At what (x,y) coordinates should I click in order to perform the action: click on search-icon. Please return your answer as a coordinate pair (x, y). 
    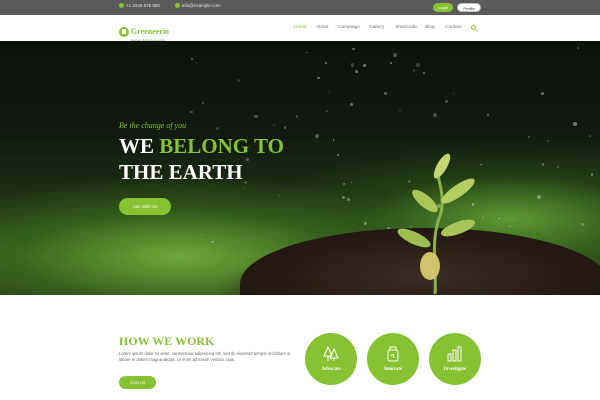
    Looking at the image, I should click on (473, 27).